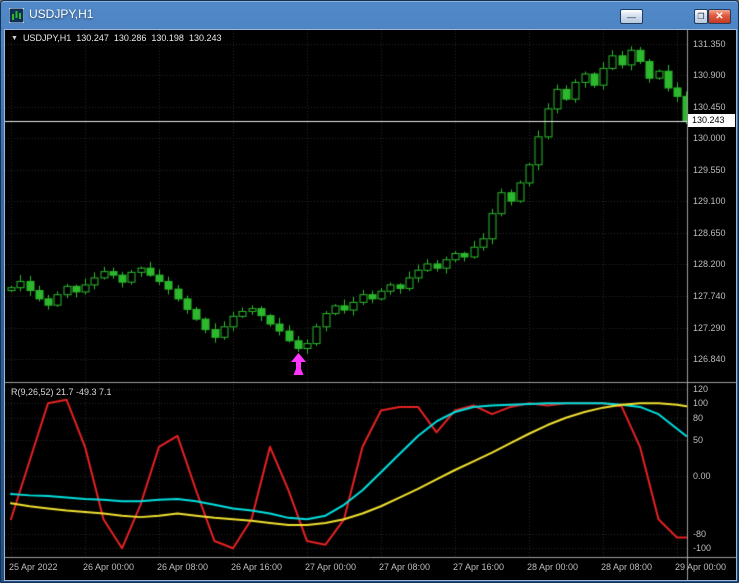  Describe the element at coordinates (257, 567) in the screenshot. I see `time-axis-label: 26 Apr 16:00` at that location.